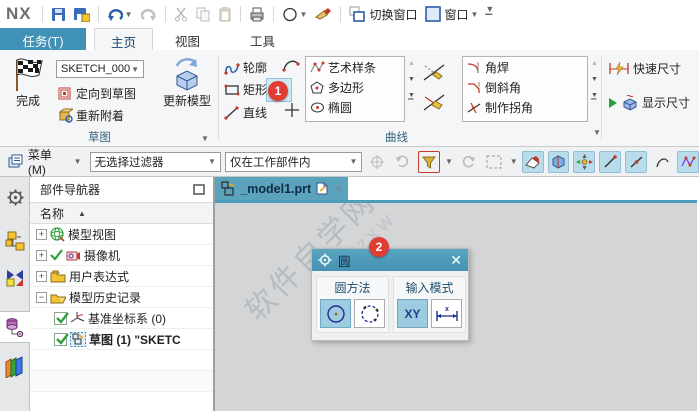  What do you see at coordinates (636, 161) in the screenshot?
I see `snap-midpoint-icon` at bounding box center [636, 161].